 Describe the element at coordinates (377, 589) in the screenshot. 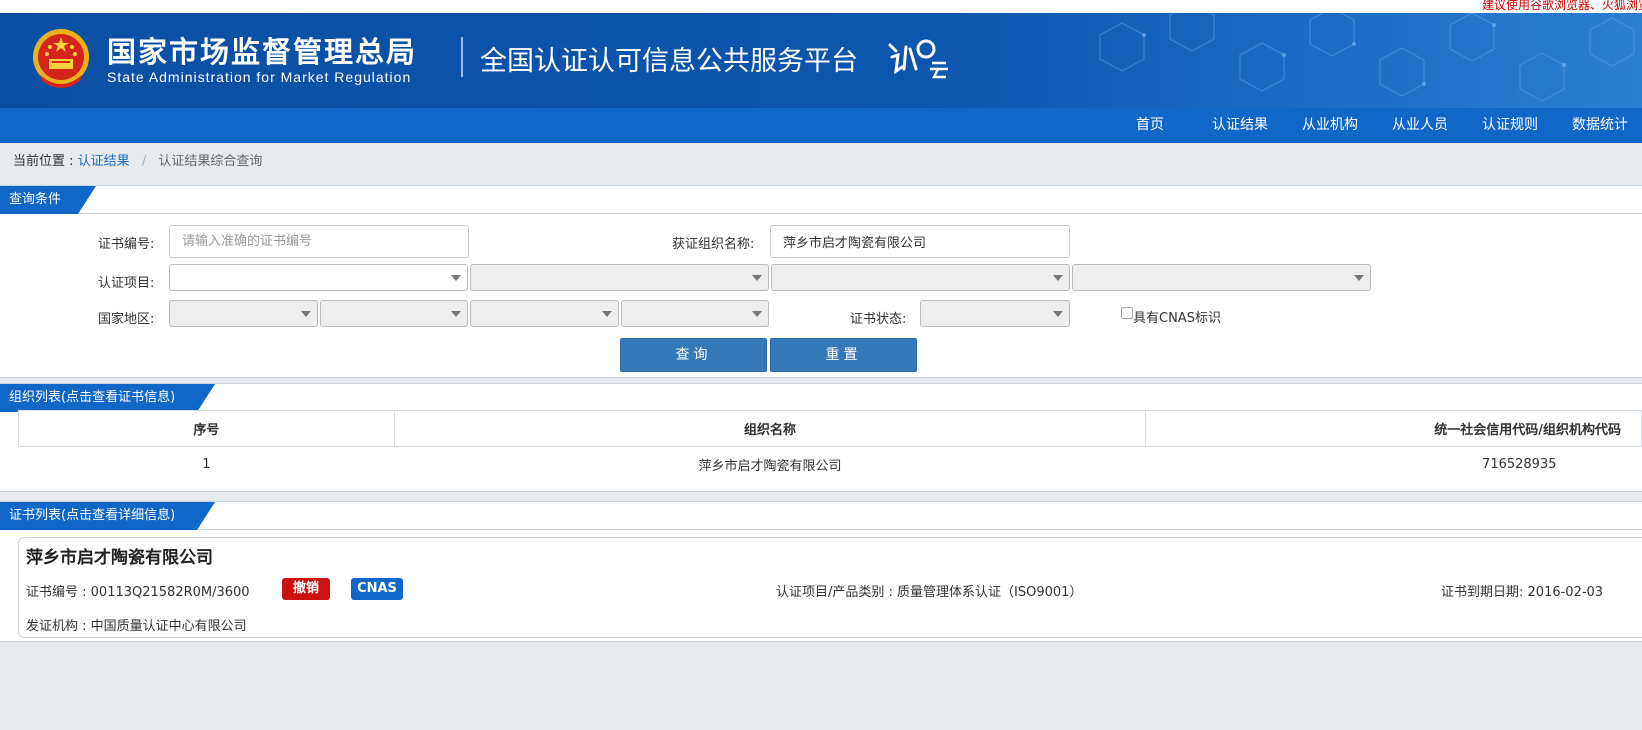

I see `cnas-badge: CNAS` at that location.